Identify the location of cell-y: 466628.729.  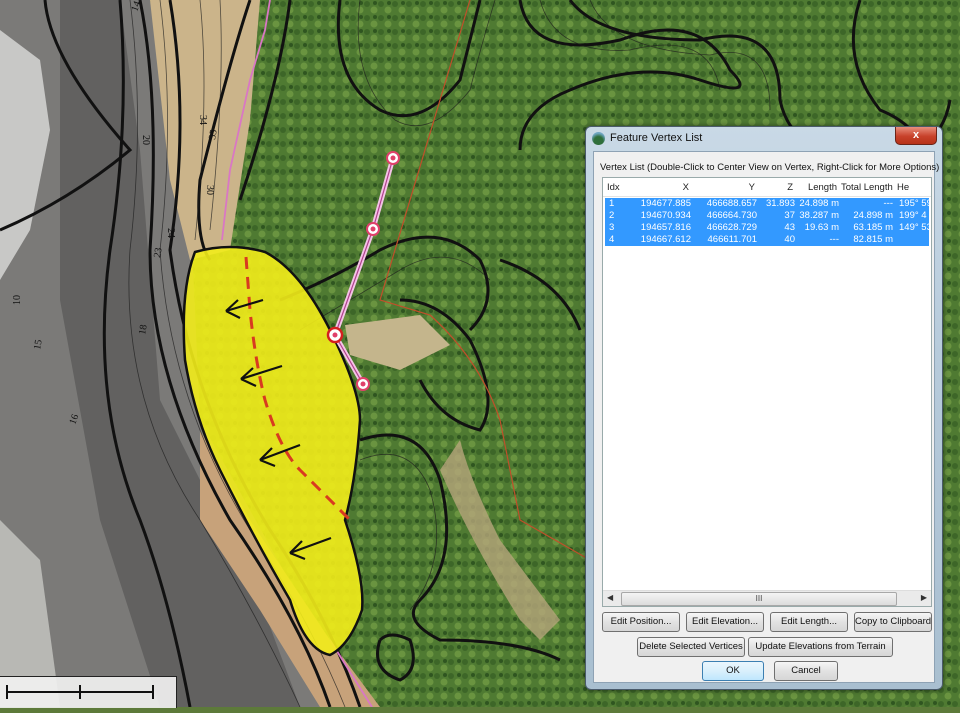
(731, 227).